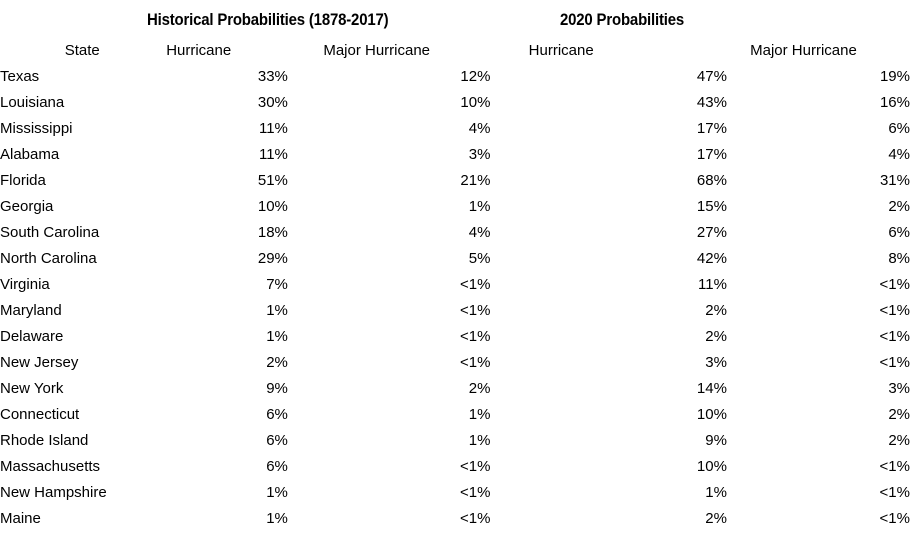 Image resolution: width=910 pixels, height=555 pixels. What do you see at coordinates (20, 76) in the screenshot?
I see `cell-state: Texas` at bounding box center [20, 76].